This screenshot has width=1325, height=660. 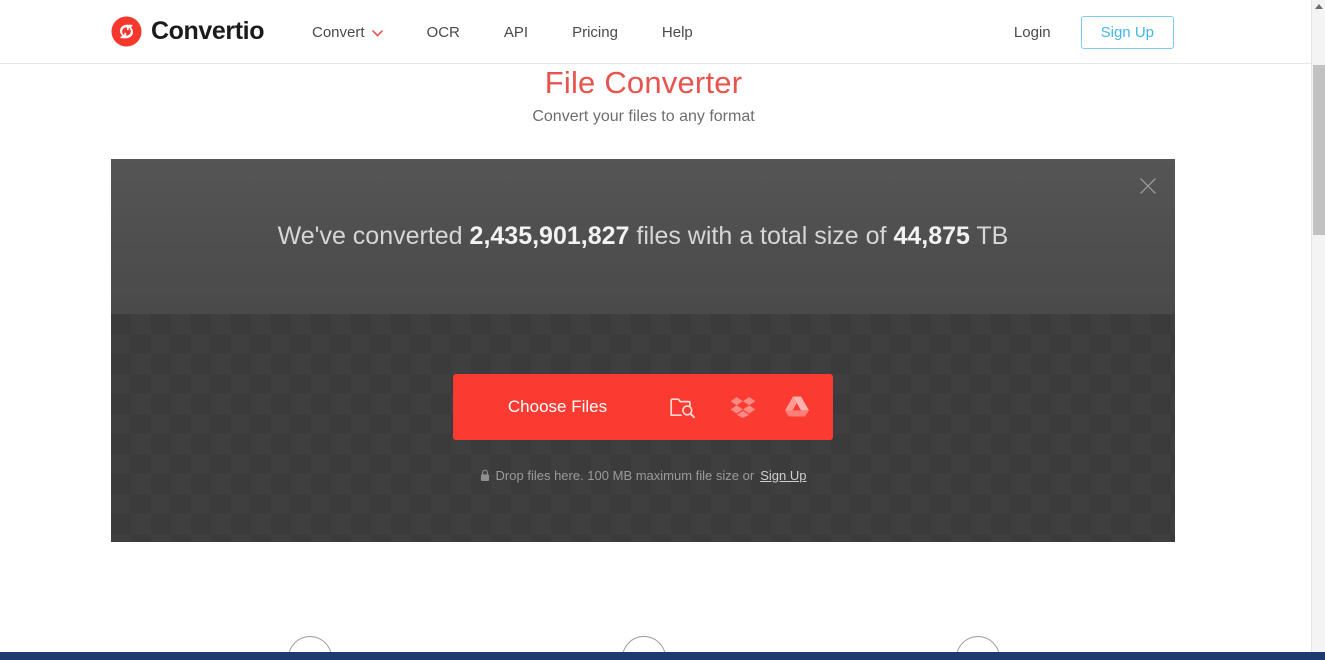 I want to click on logo-text: Convertio, so click(x=208, y=31).